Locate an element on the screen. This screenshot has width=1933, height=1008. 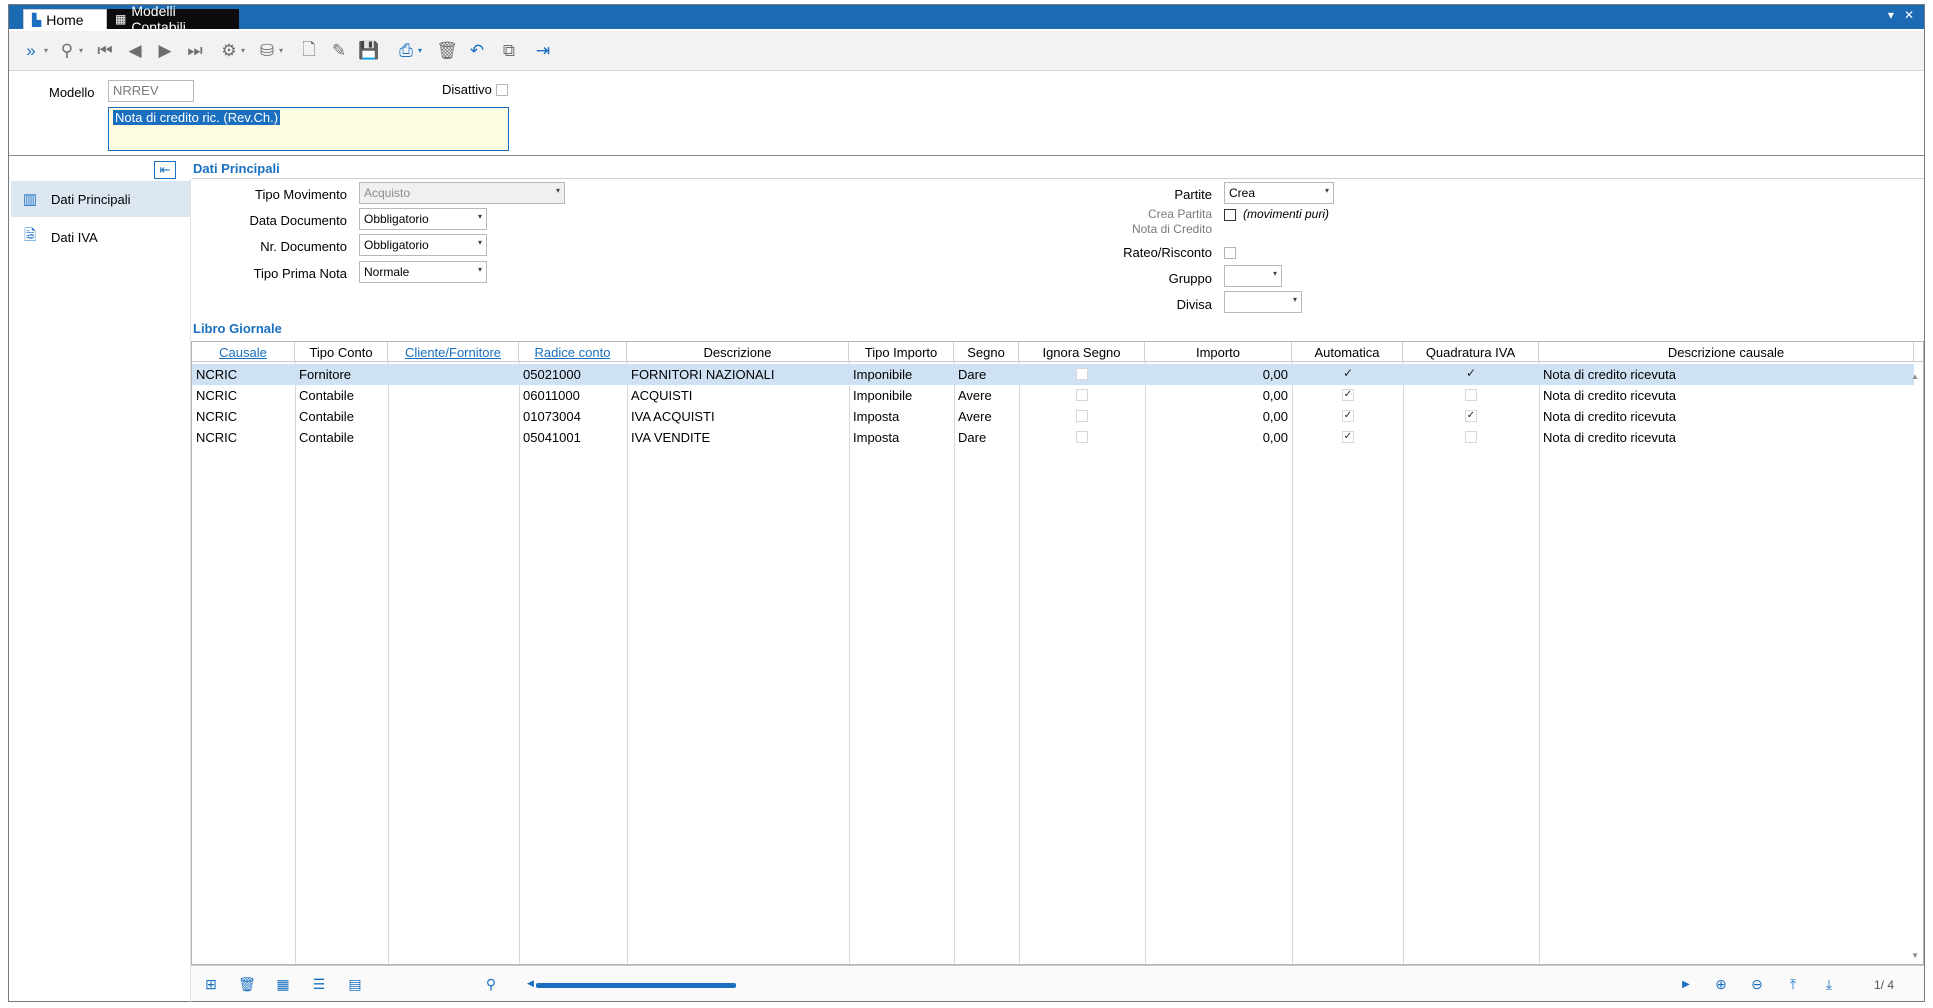
col-header-segno: Segno is located at coordinates (986, 352).